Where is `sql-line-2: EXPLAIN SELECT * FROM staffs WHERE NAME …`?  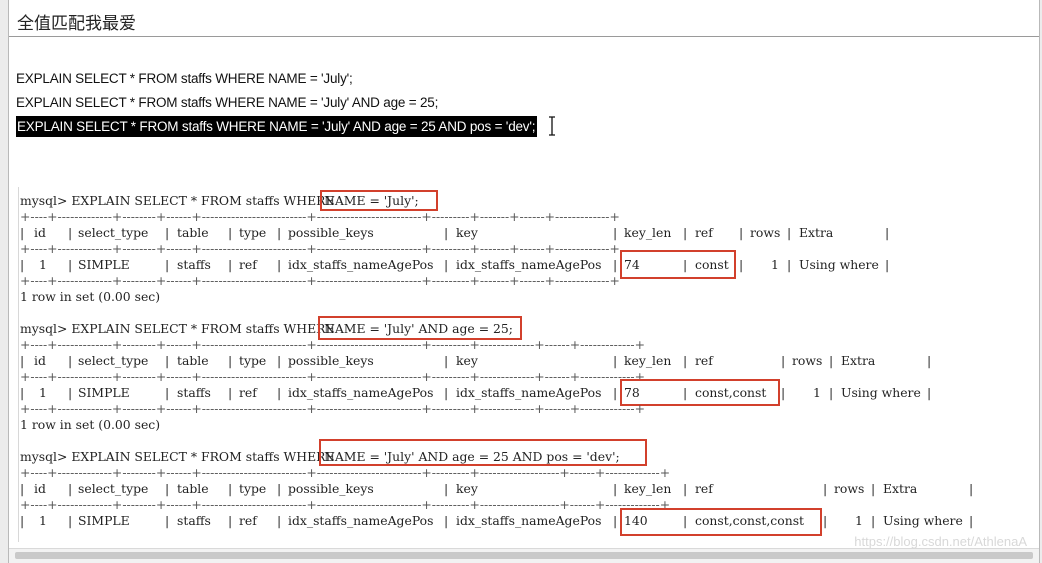
sql-line-2: EXPLAIN SELECT * FROM staffs WHERE NAME … is located at coordinates (227, 102).